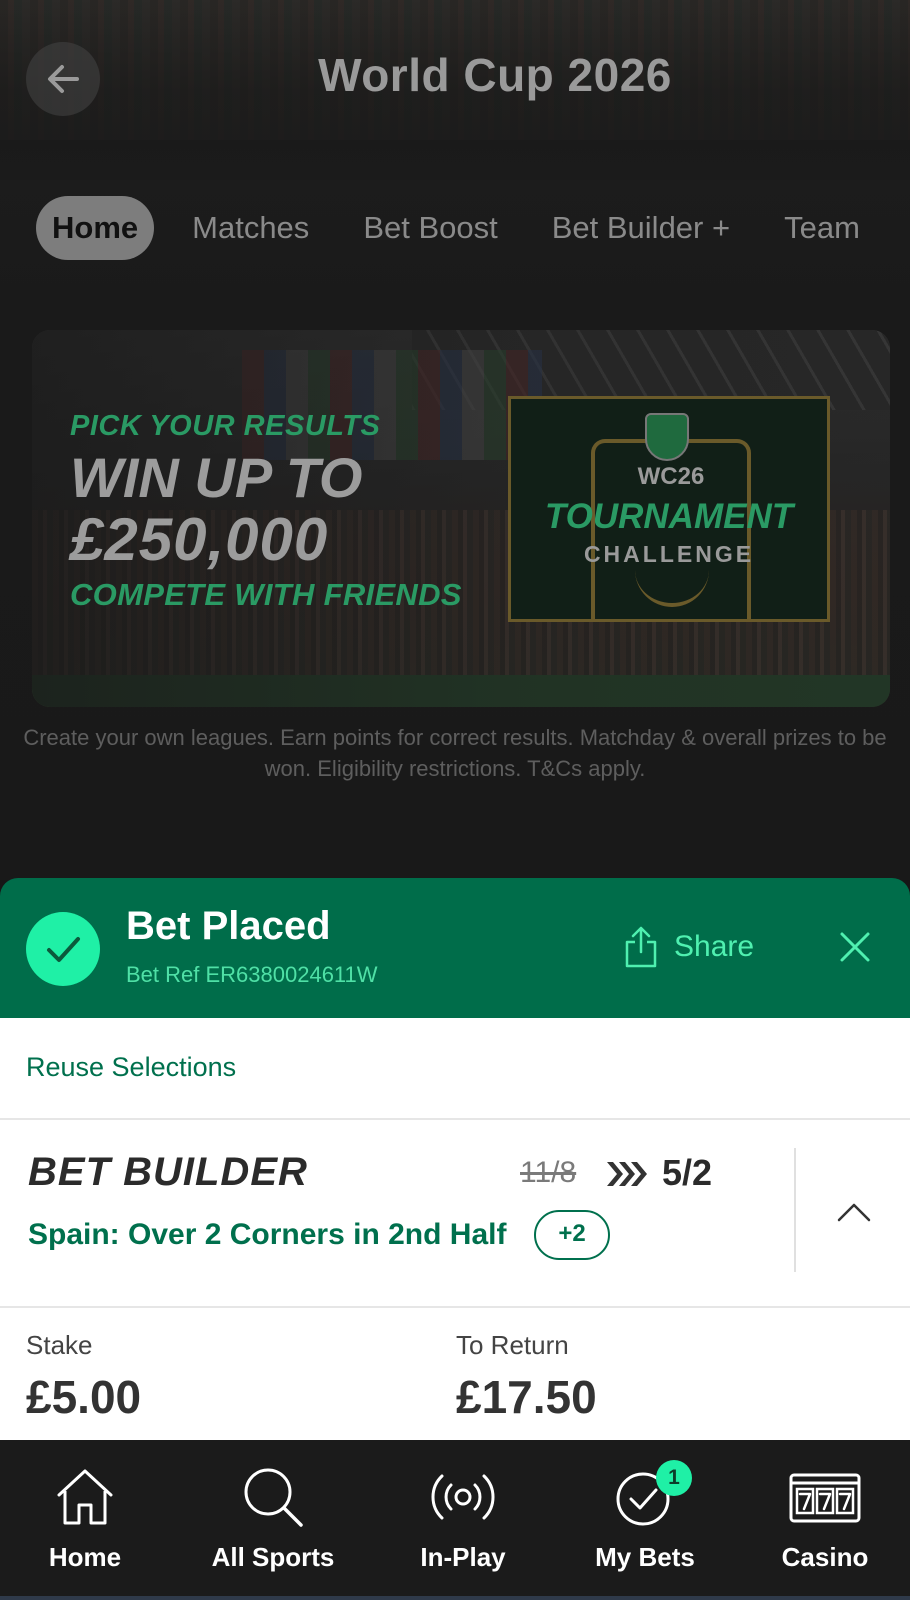 Image resolution: width=910 pixels, height=1600 pixels. I want to click on more-selections-badge: +2, so click(572, 1235).